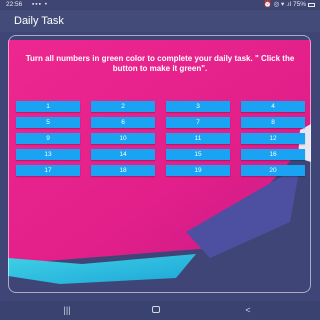 This screenshot has width=320, height=320. I want to click on number-button-10: 10, so click(123, 138).